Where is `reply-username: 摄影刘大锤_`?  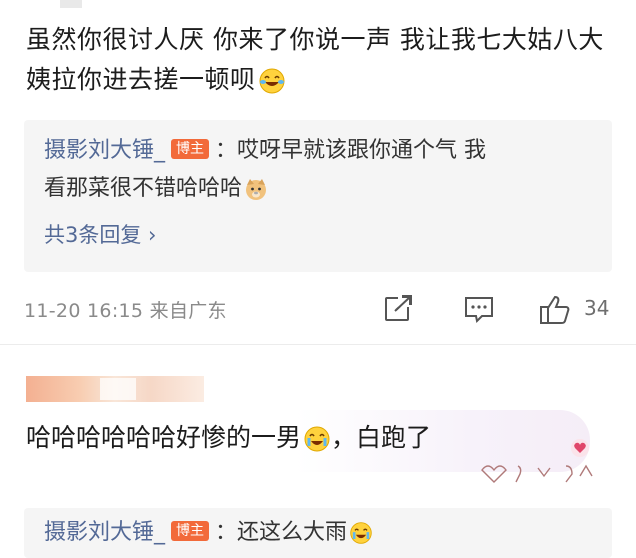 reply-username: 摄影刘大锤_ is located at coordinates (104, 150).